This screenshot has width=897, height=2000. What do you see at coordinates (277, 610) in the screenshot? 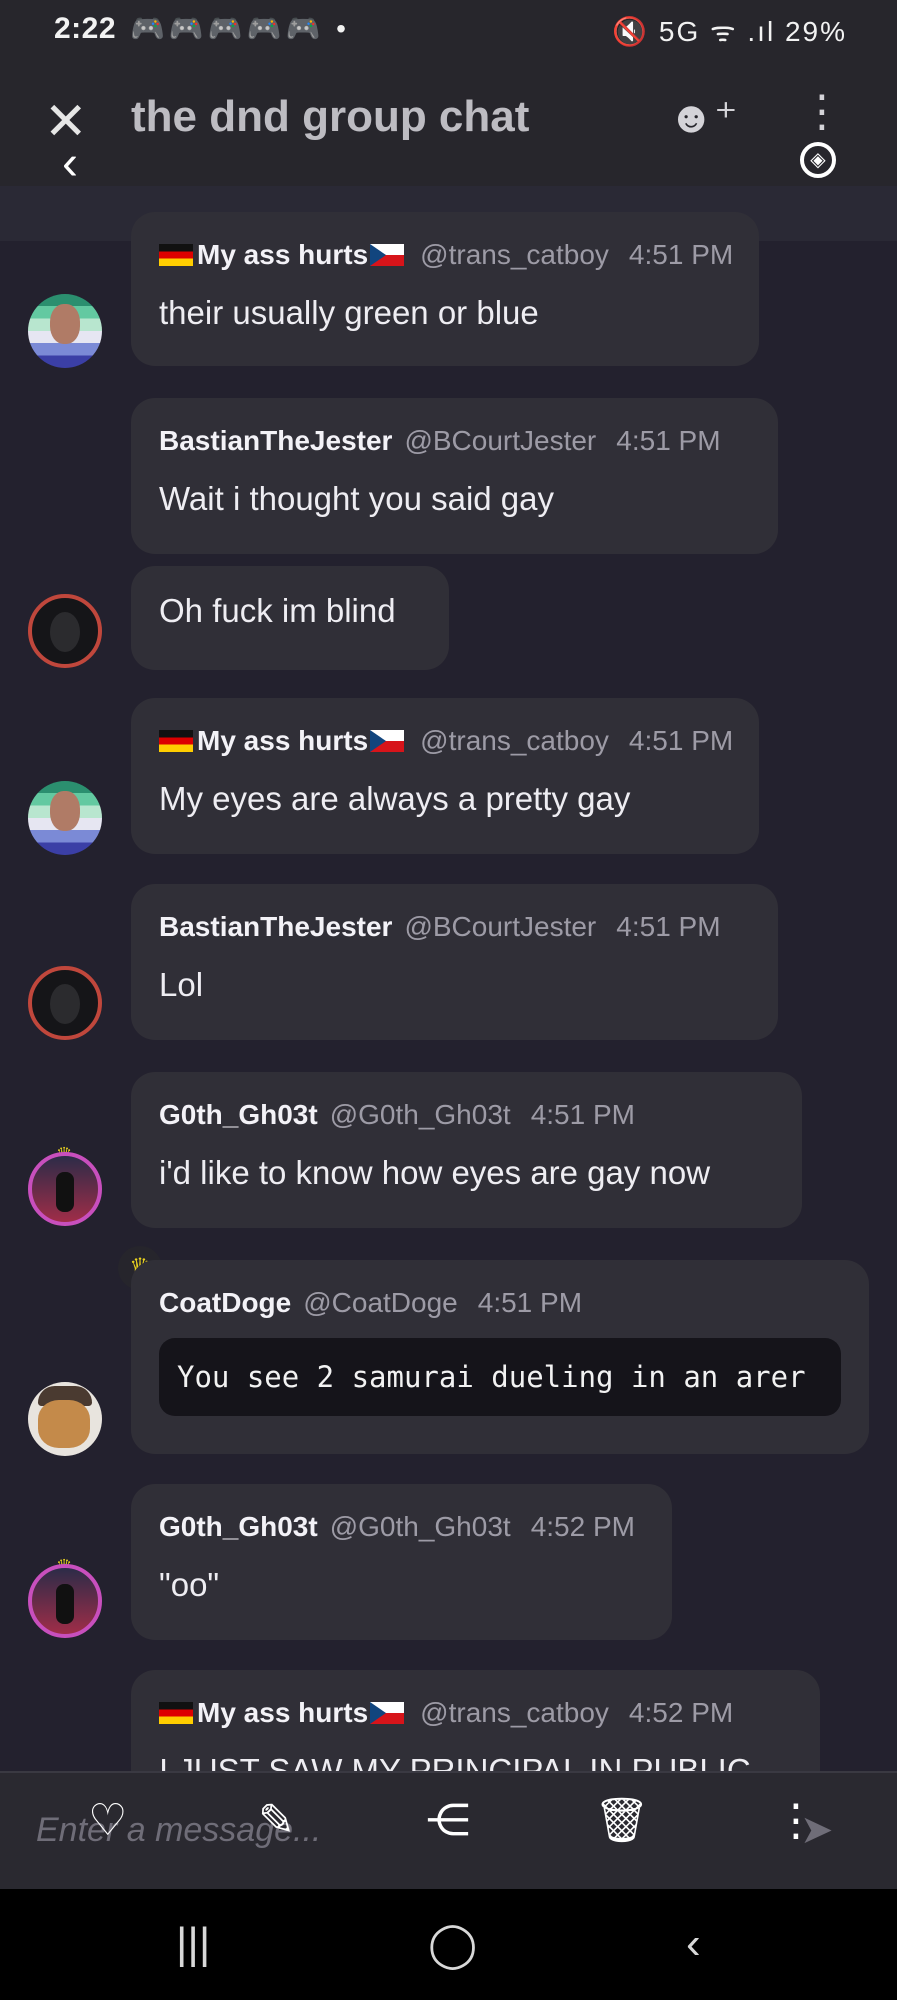
I see `message-text: Oh fuck im blind` at bounding box center [277, 610].